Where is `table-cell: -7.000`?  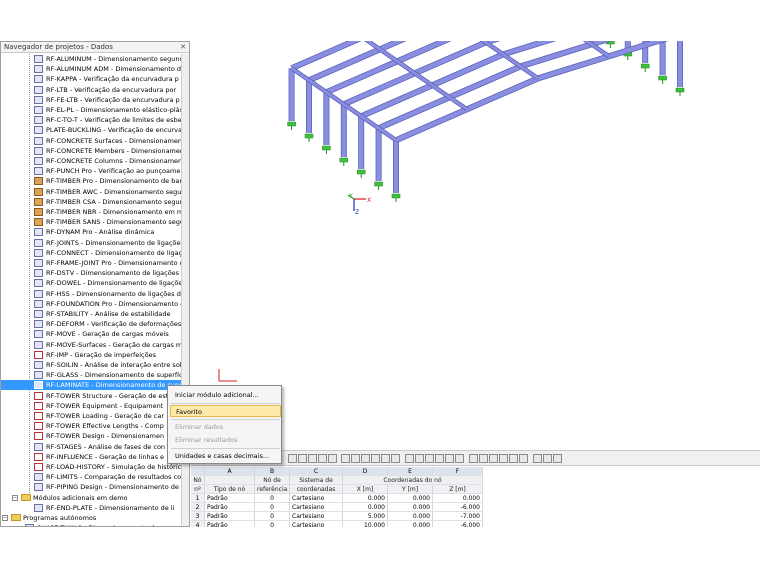
table-cell: -7.000 is located at coordinates (458, 516).